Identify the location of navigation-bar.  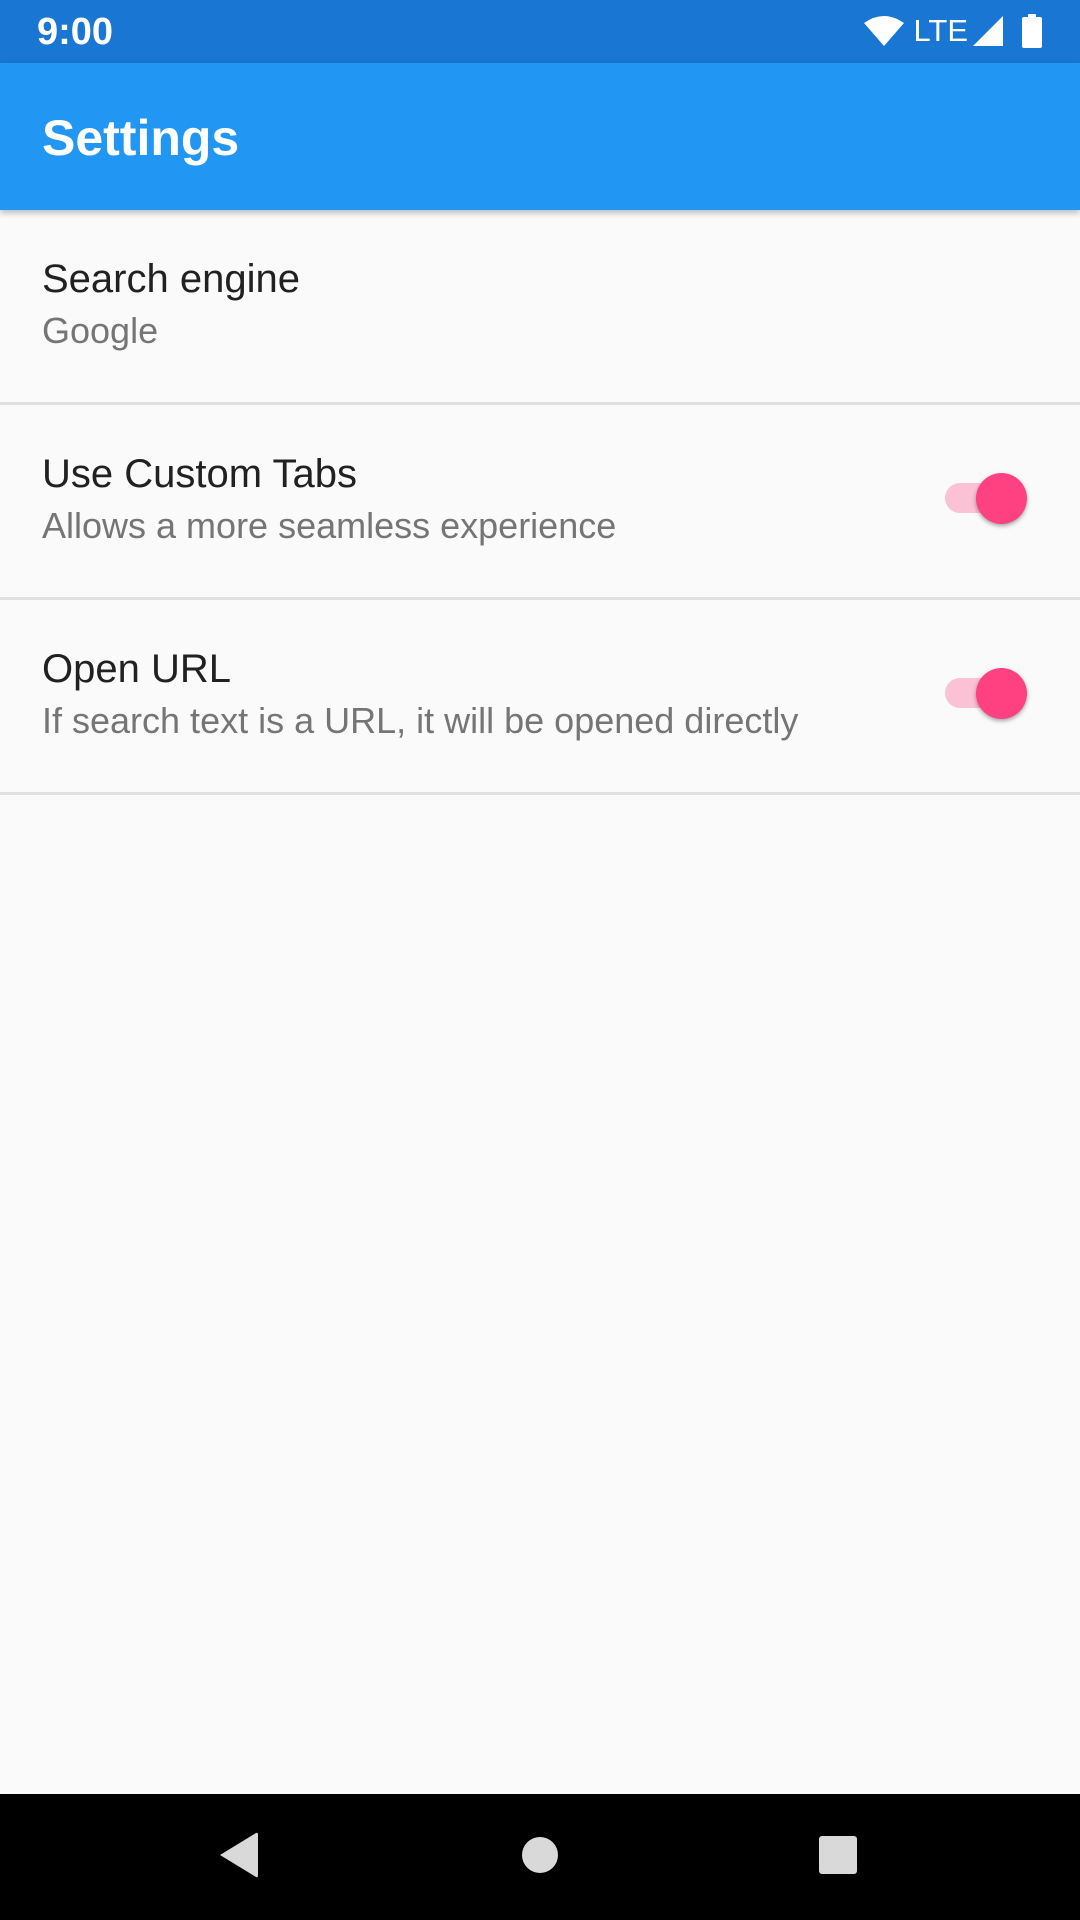
(540, 1857).